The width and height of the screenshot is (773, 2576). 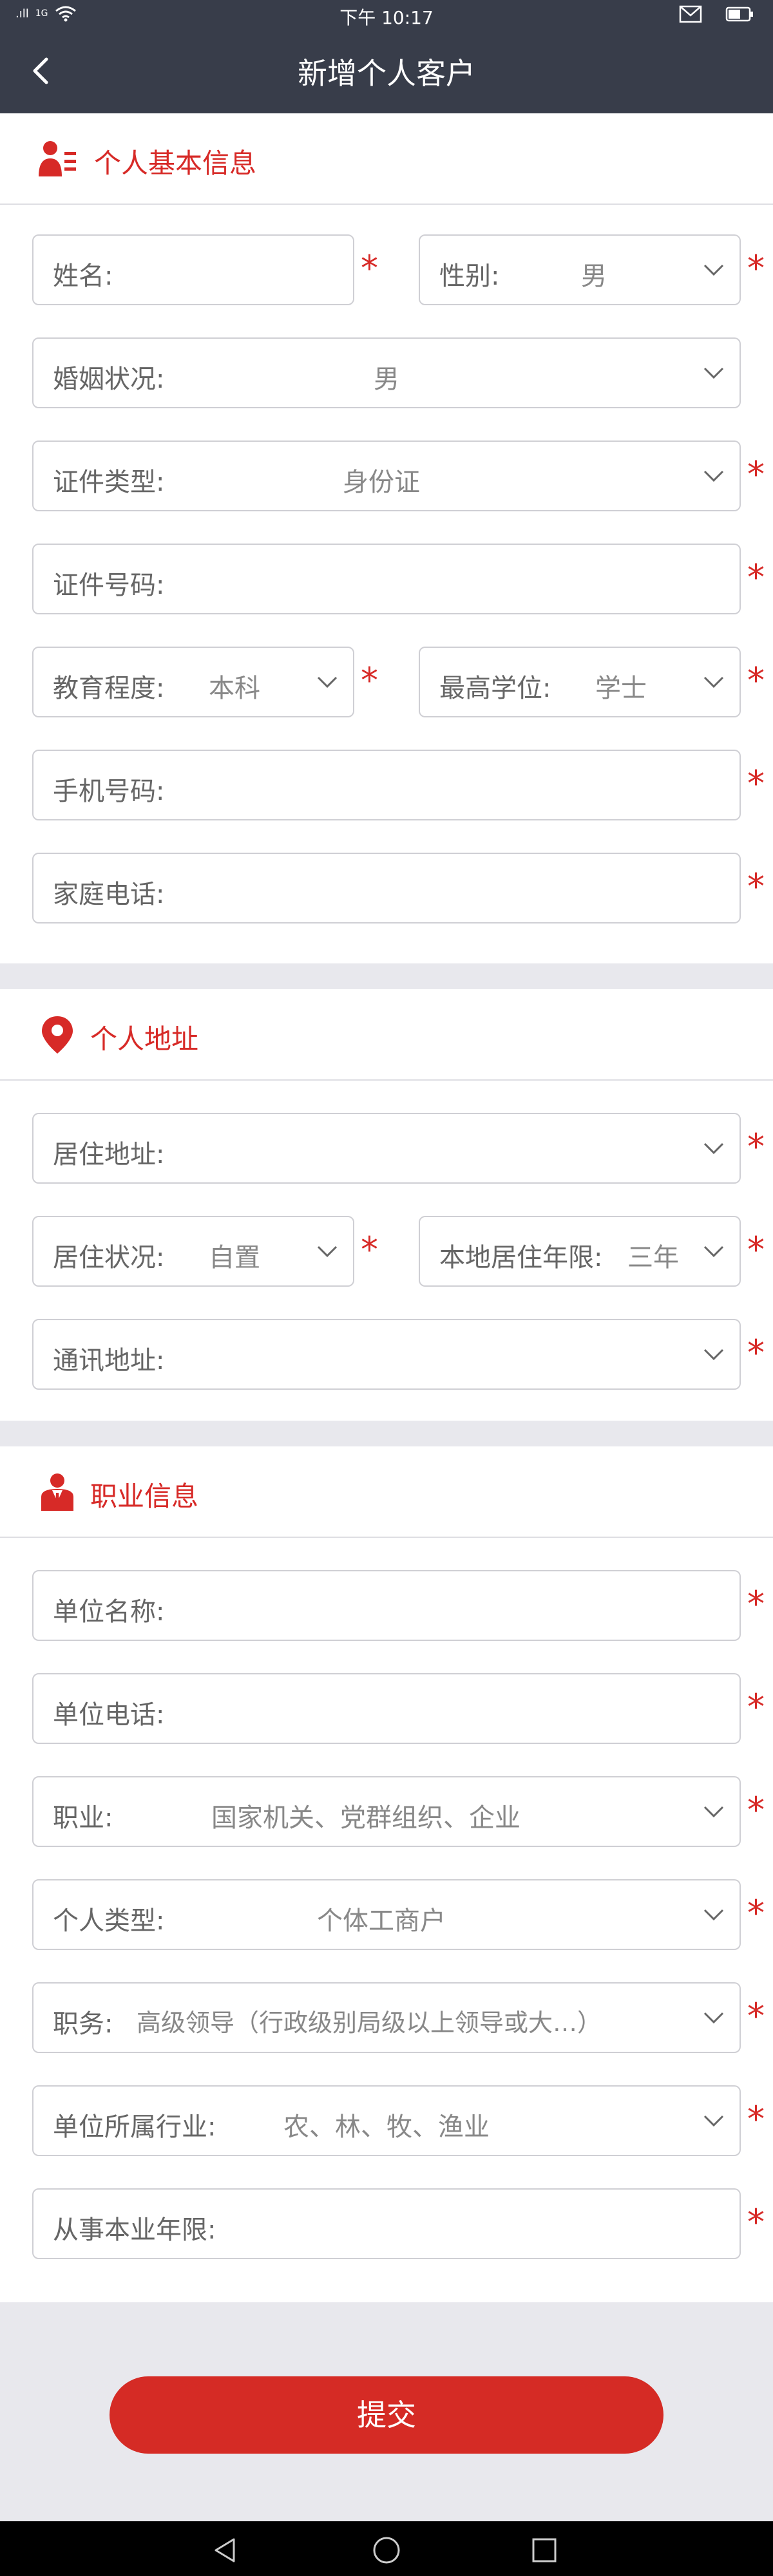 I want to click on row-position: 职务: 高级领导（行政级别局级以上领导或大…） *, so click(x=386, y=2018).